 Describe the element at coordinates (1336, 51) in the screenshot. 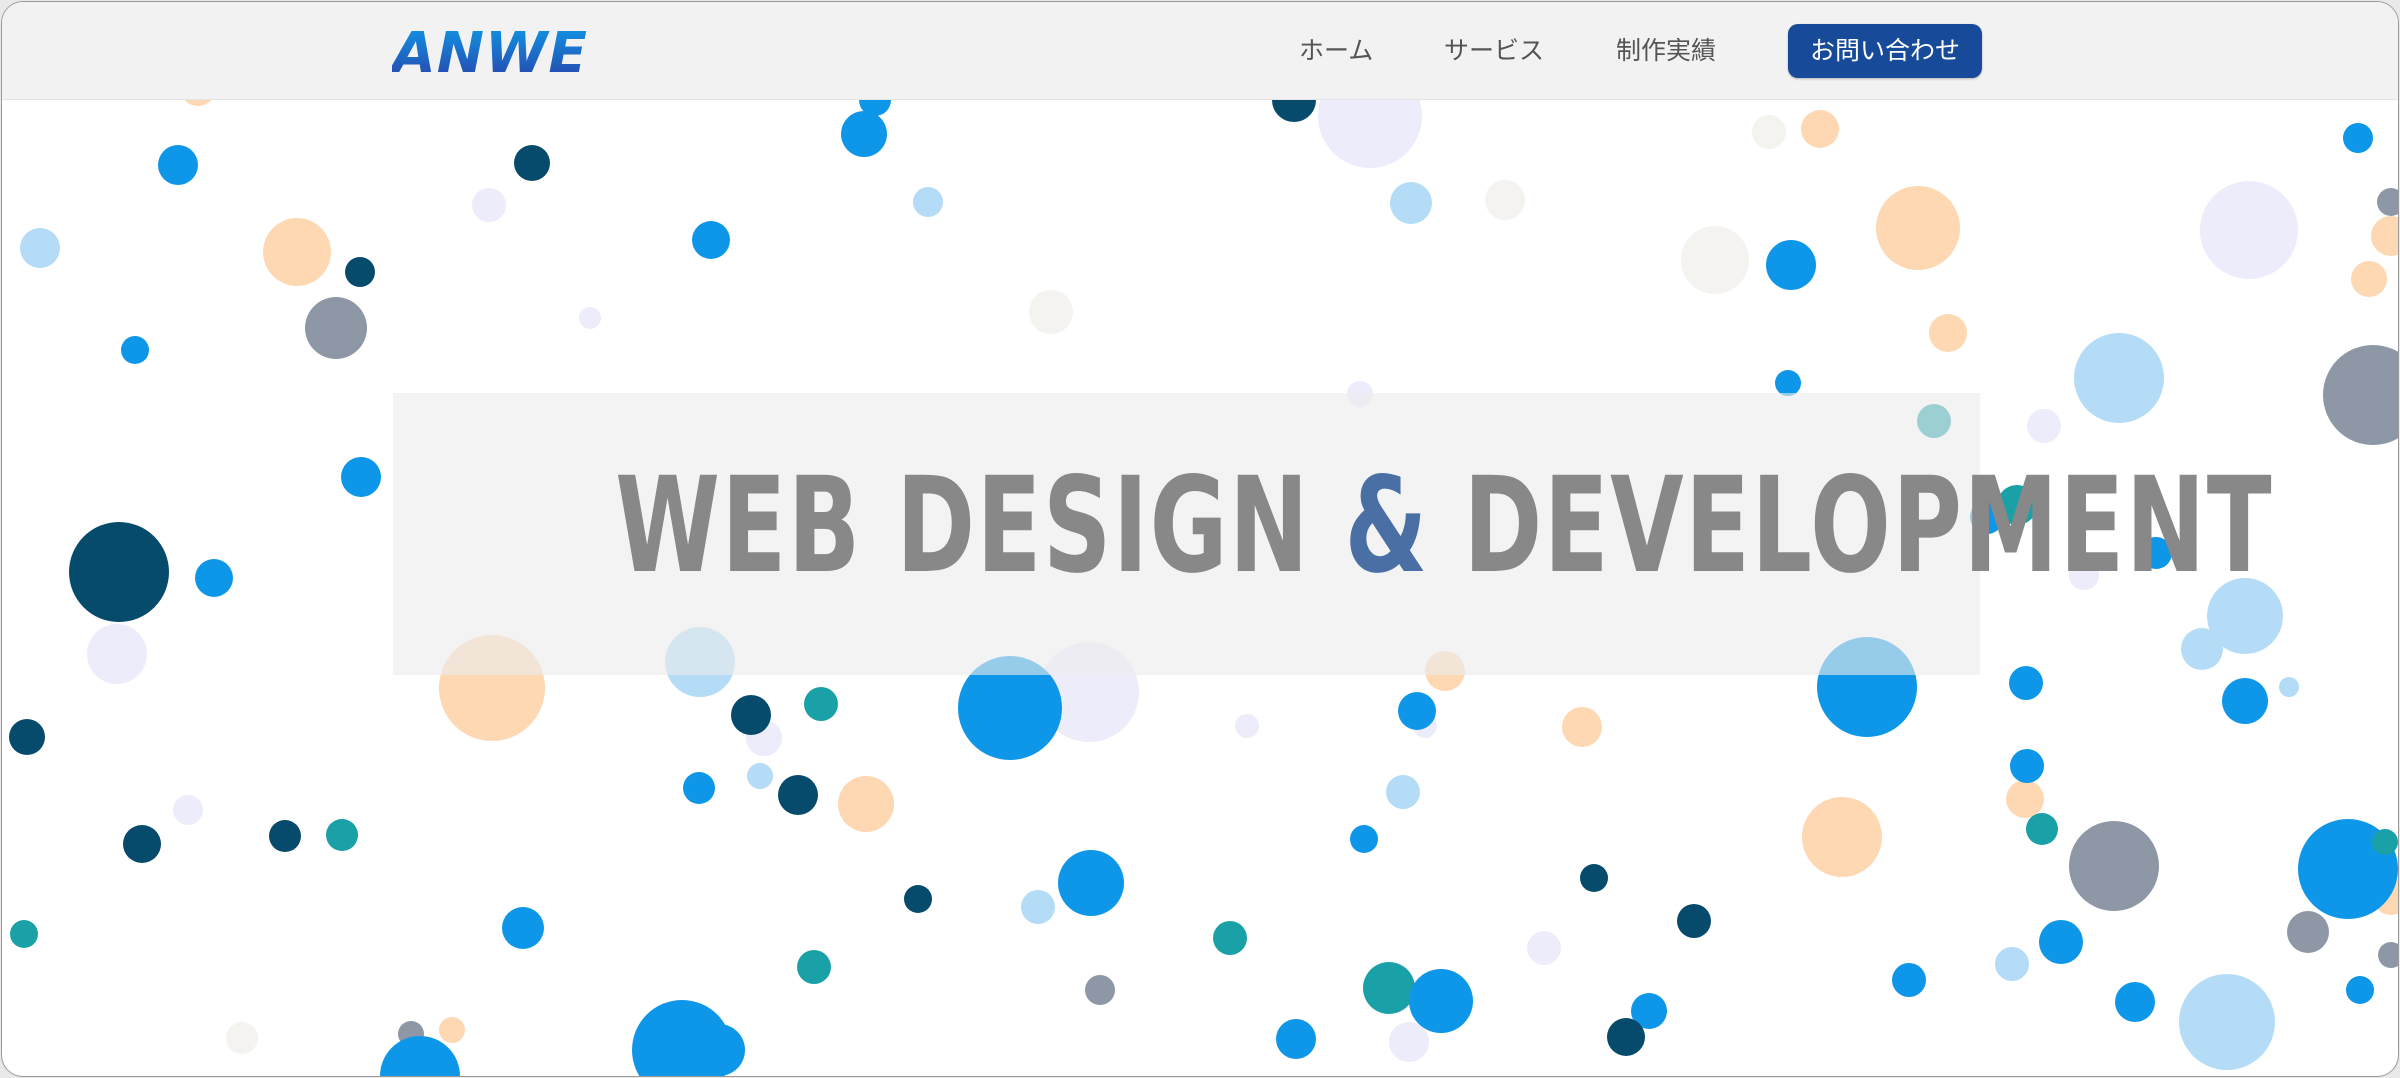

I see `nav-home: ホーム` at that location.